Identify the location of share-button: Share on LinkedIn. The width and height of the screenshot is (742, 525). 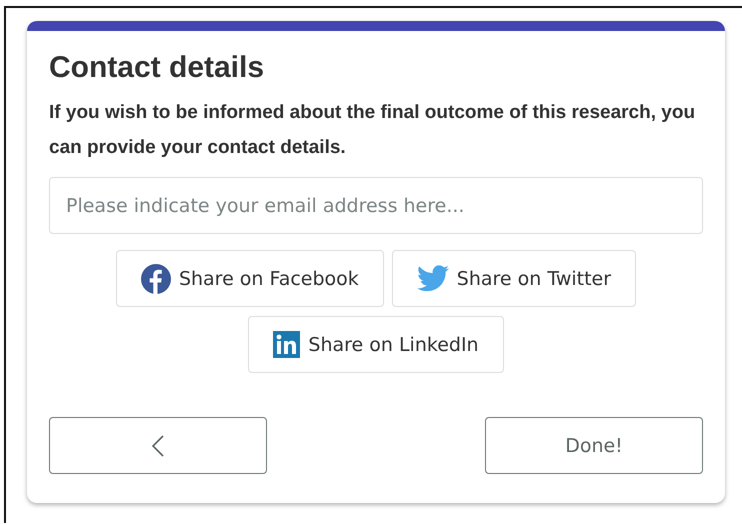
(376, 344).